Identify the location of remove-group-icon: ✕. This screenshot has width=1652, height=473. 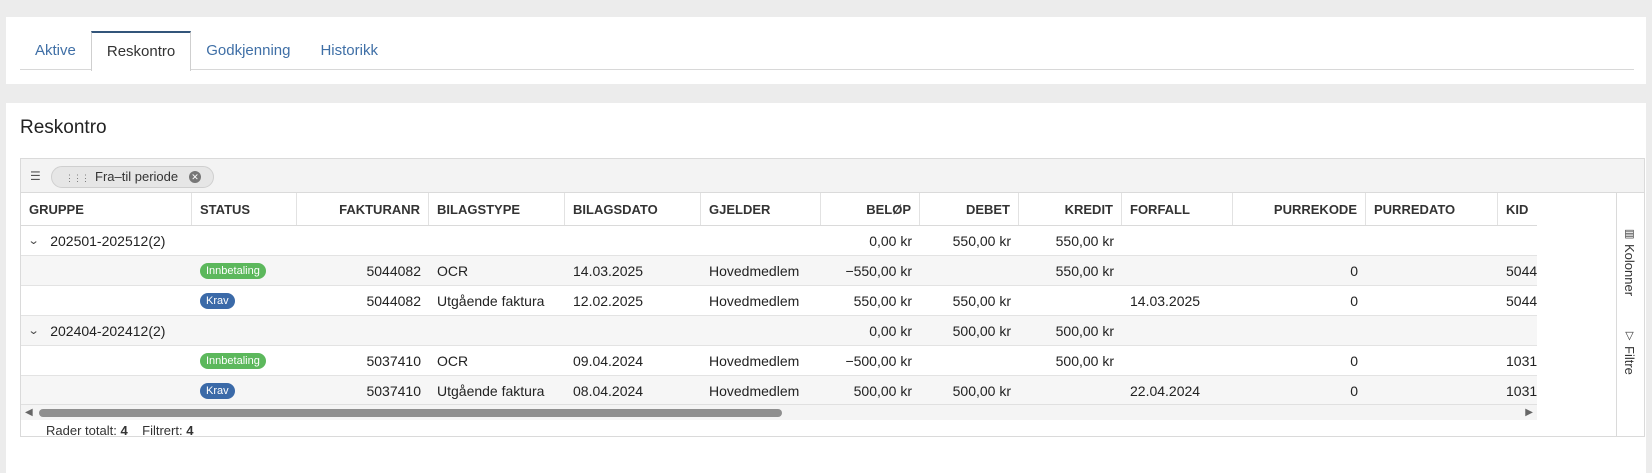
(195, 177).